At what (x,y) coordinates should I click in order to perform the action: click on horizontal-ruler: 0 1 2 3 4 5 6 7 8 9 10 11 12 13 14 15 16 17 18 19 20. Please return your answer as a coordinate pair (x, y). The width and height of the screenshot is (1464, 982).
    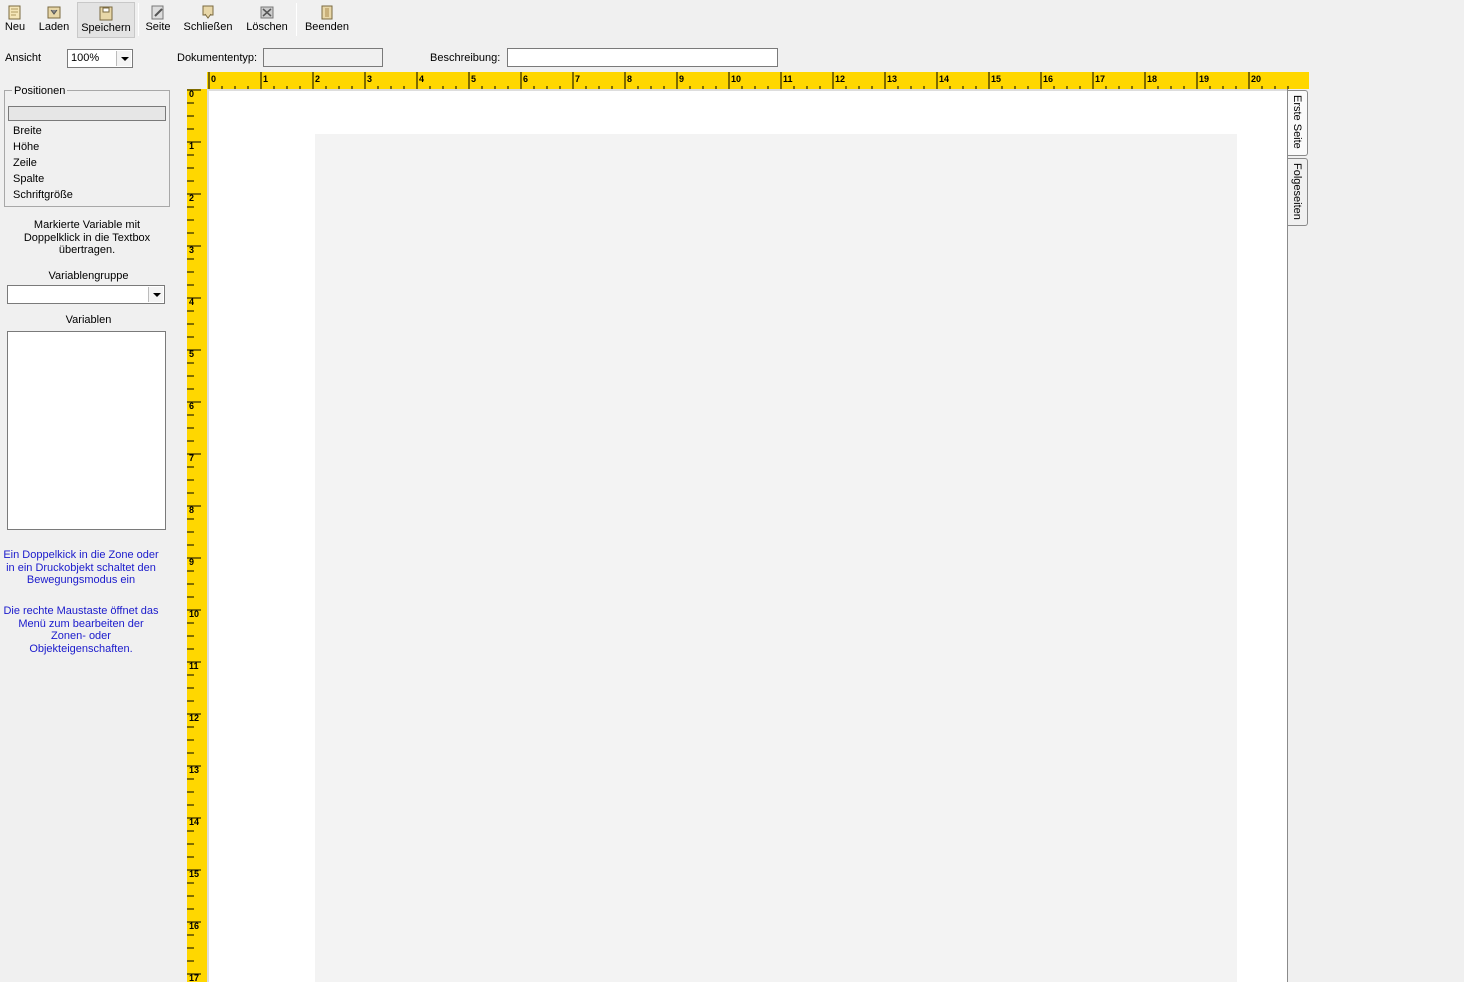
    Looking at the image, I should click on (758, 80).